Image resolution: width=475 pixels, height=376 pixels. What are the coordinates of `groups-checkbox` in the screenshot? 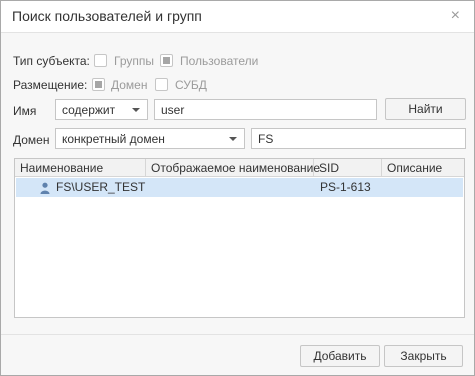 It's located at (100, 60).